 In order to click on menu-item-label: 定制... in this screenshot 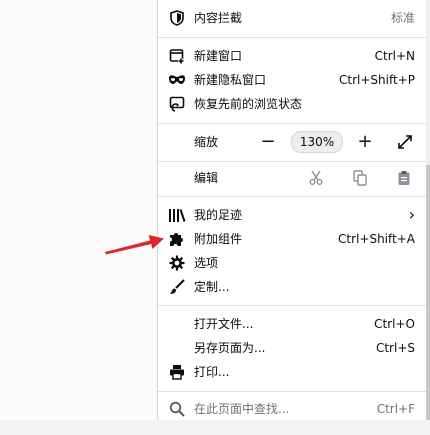, I will do `click(212, 287)`.